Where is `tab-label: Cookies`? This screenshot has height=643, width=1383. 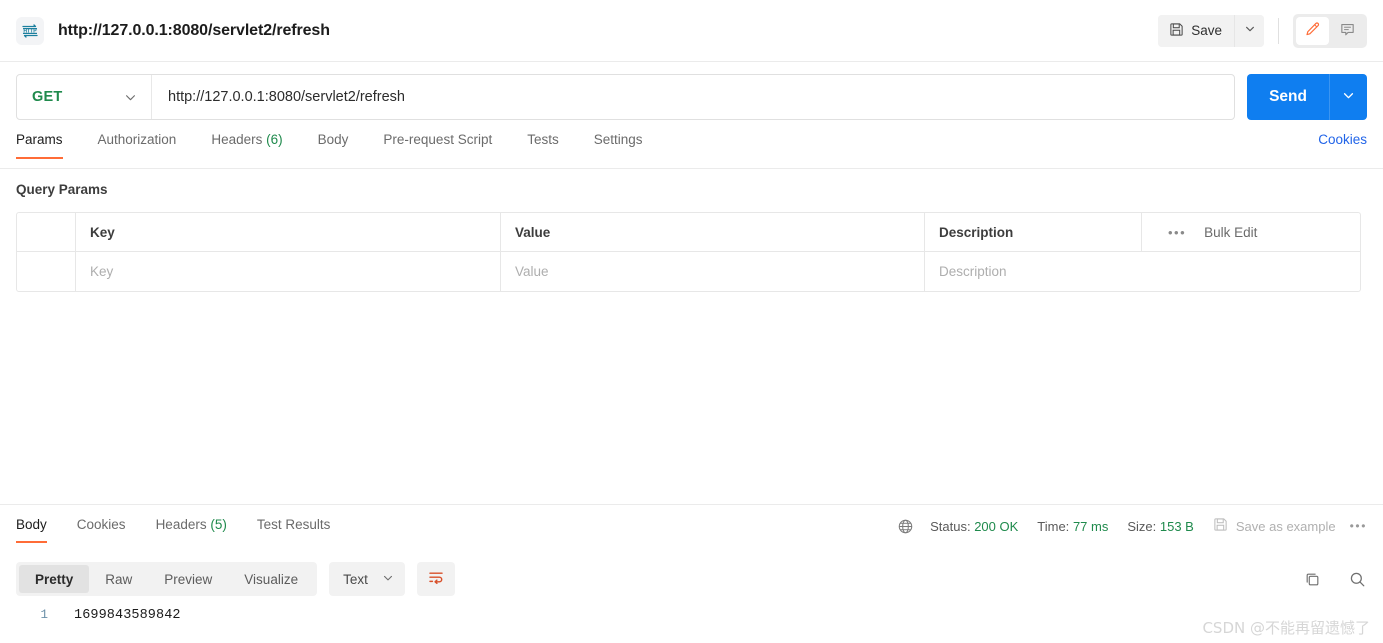
tab-label: Cookies is located at coordinates (101, 524).